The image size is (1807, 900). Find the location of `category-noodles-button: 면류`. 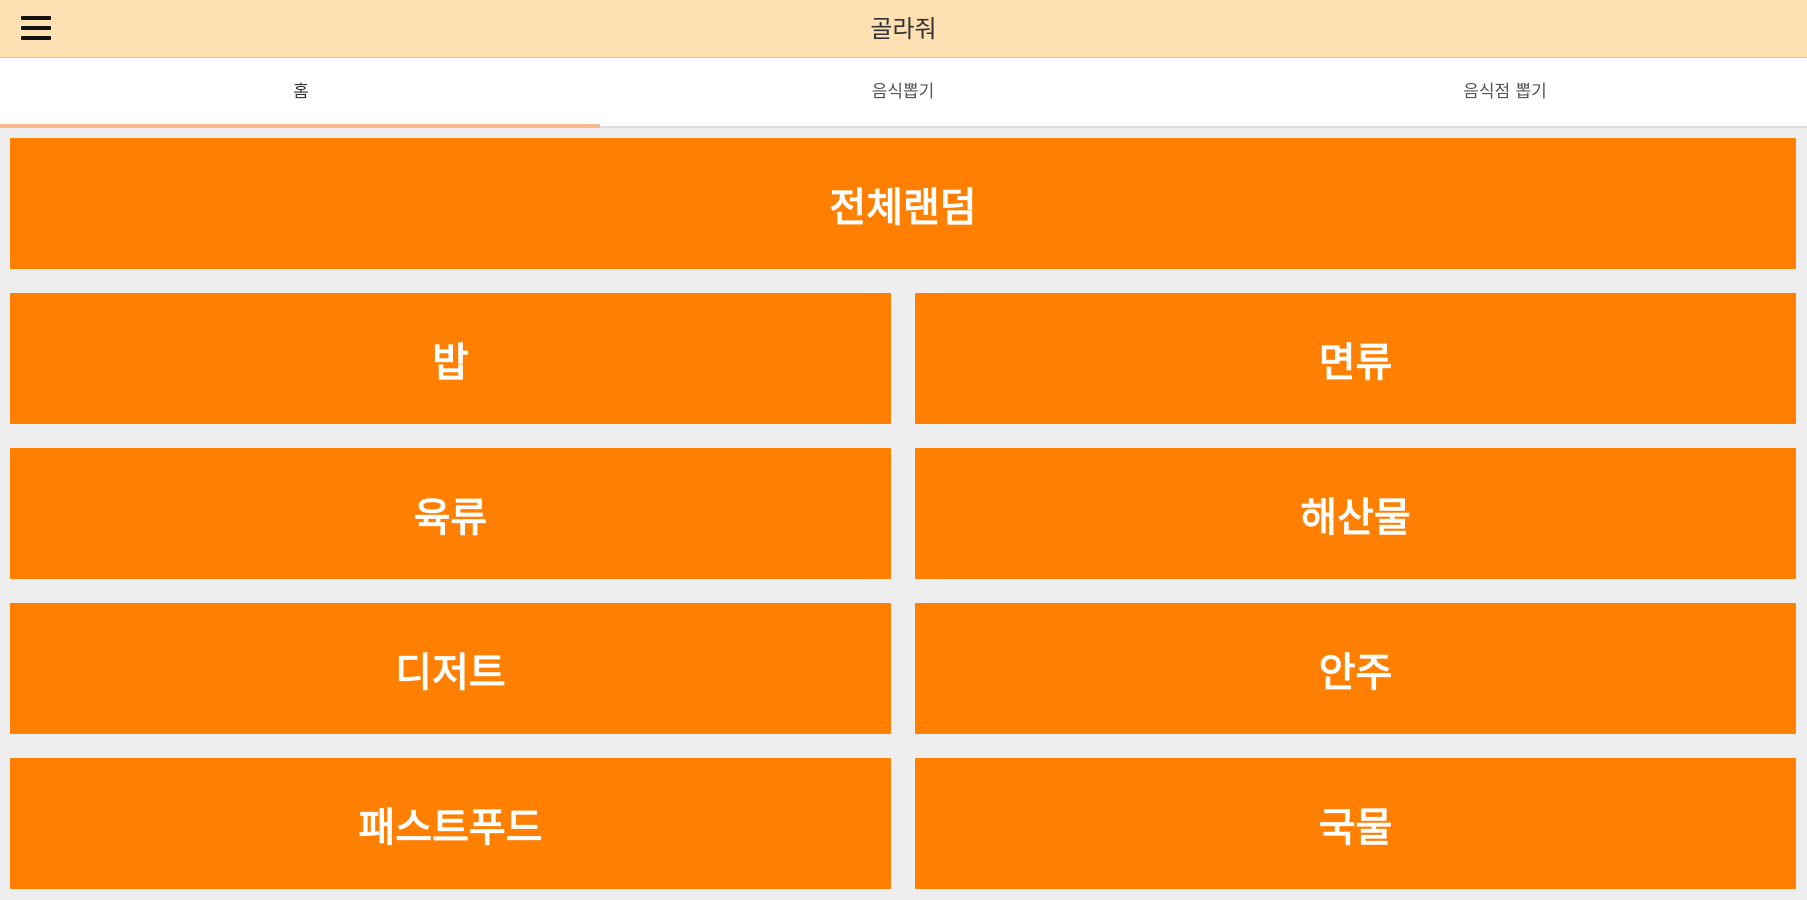

category-noodles-button: 면류 is located at coordinates (1355, 358).